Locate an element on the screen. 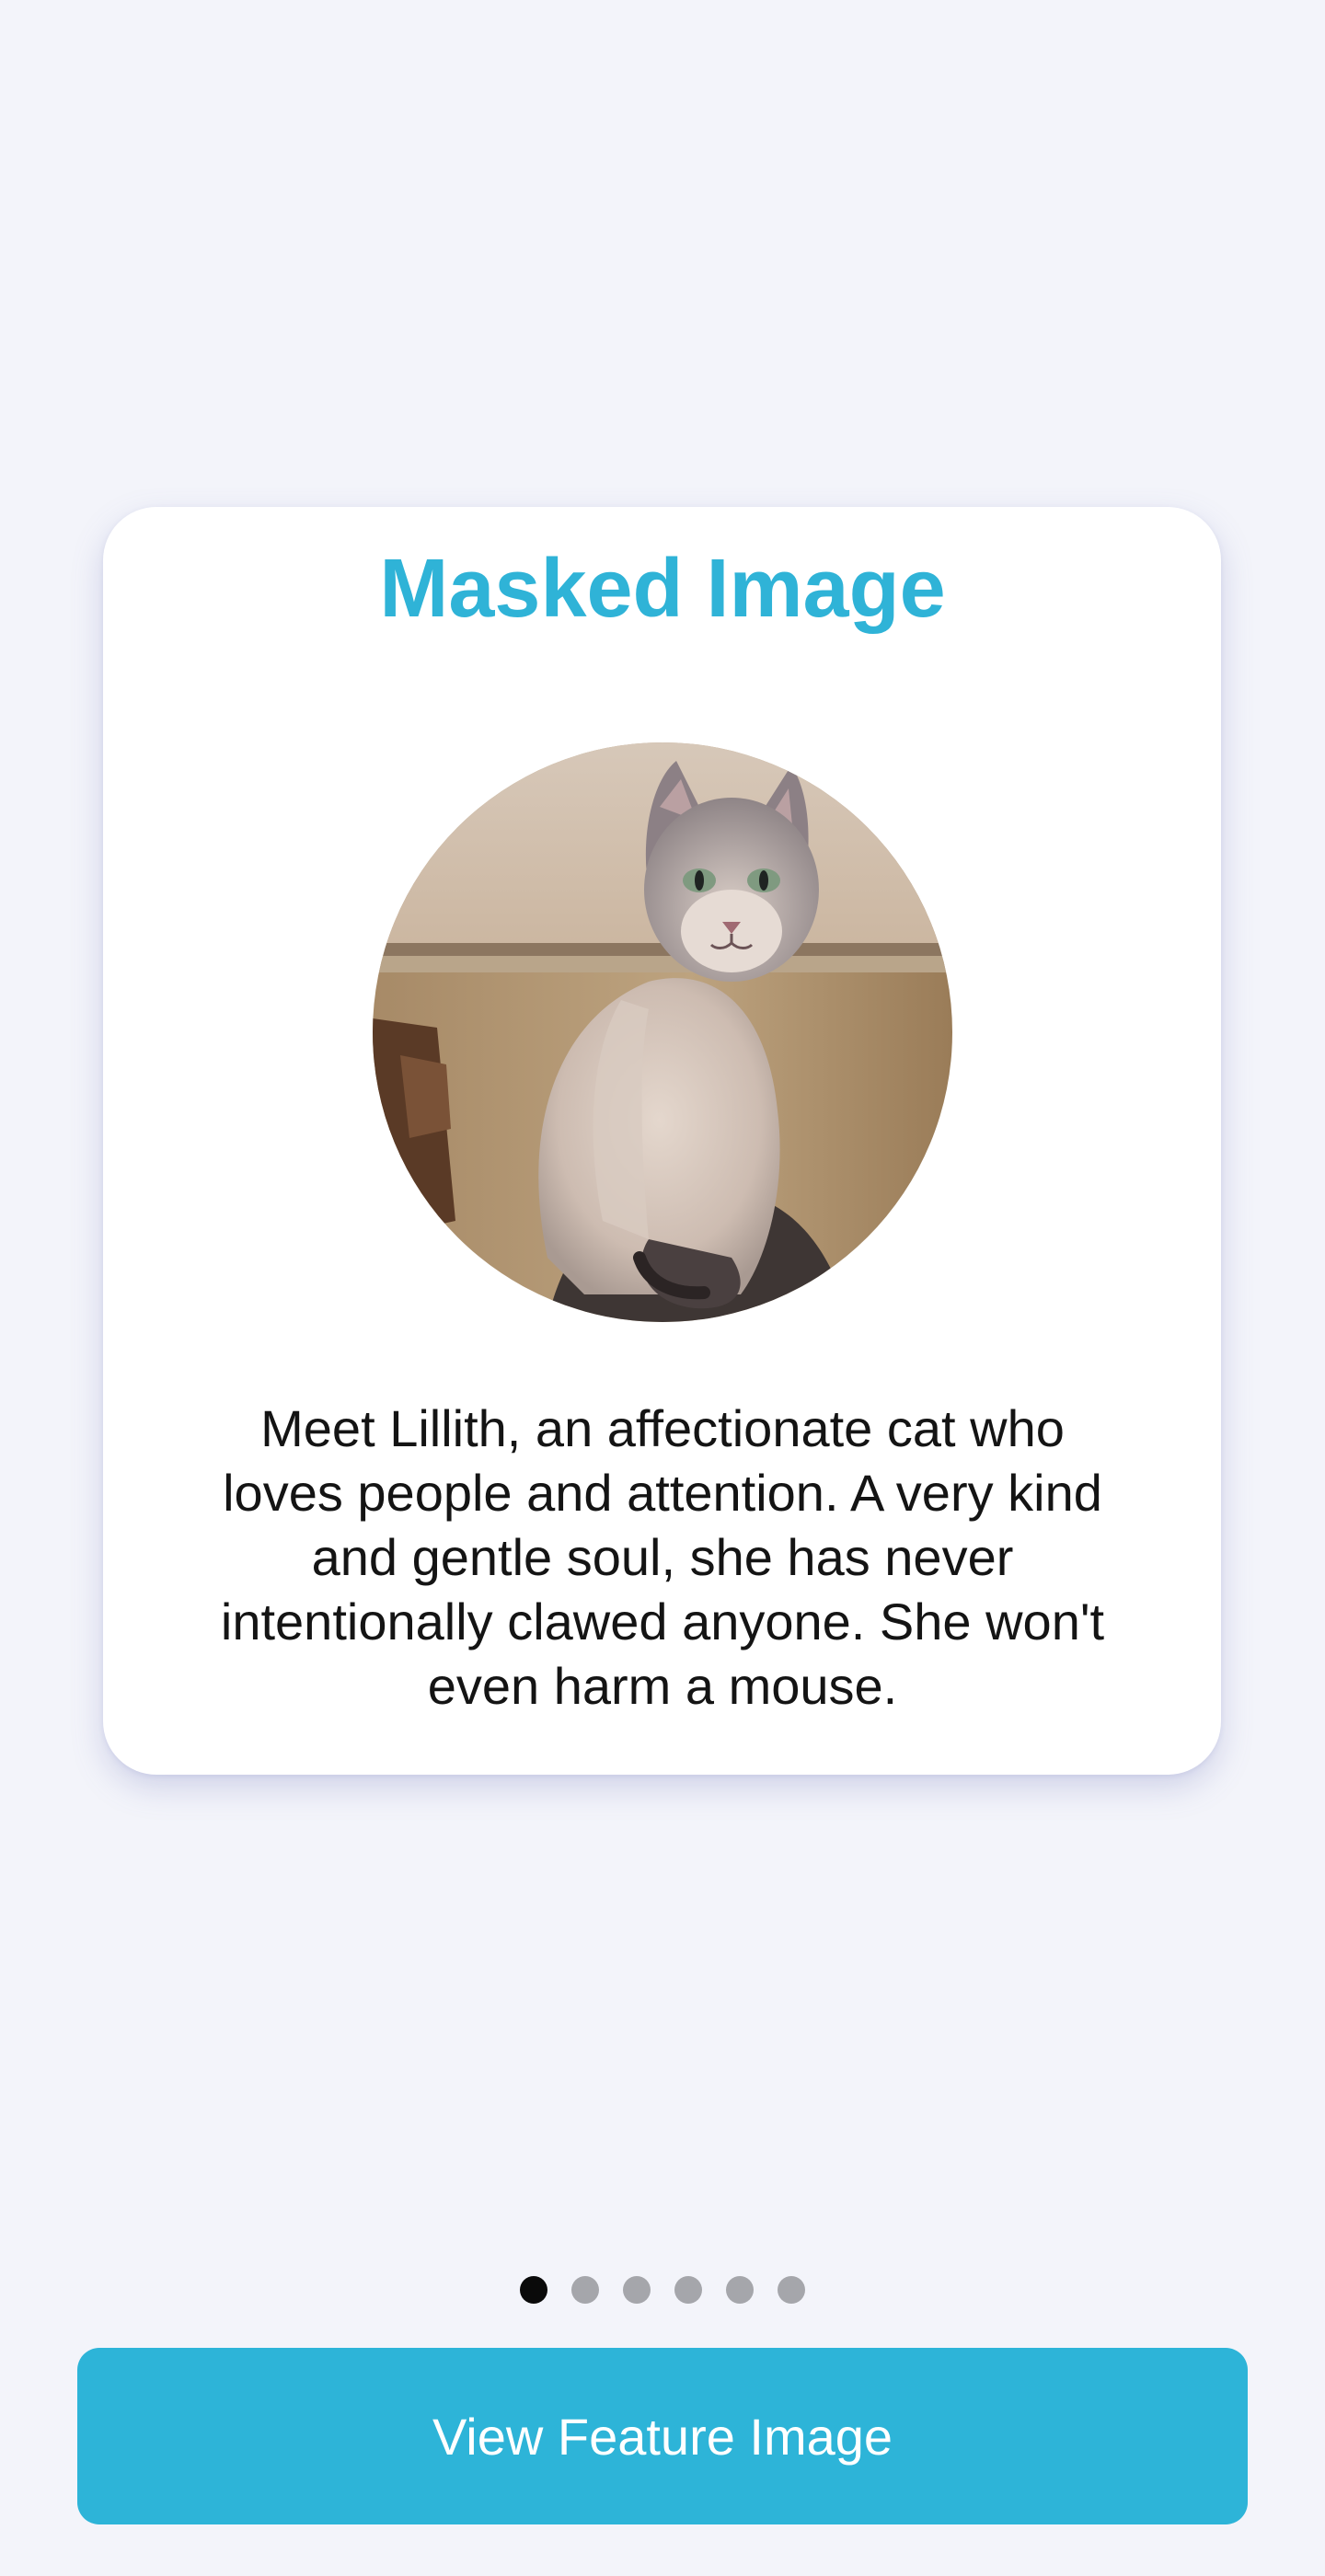  card-title: Masked Image is located at coordinates (662, 589).